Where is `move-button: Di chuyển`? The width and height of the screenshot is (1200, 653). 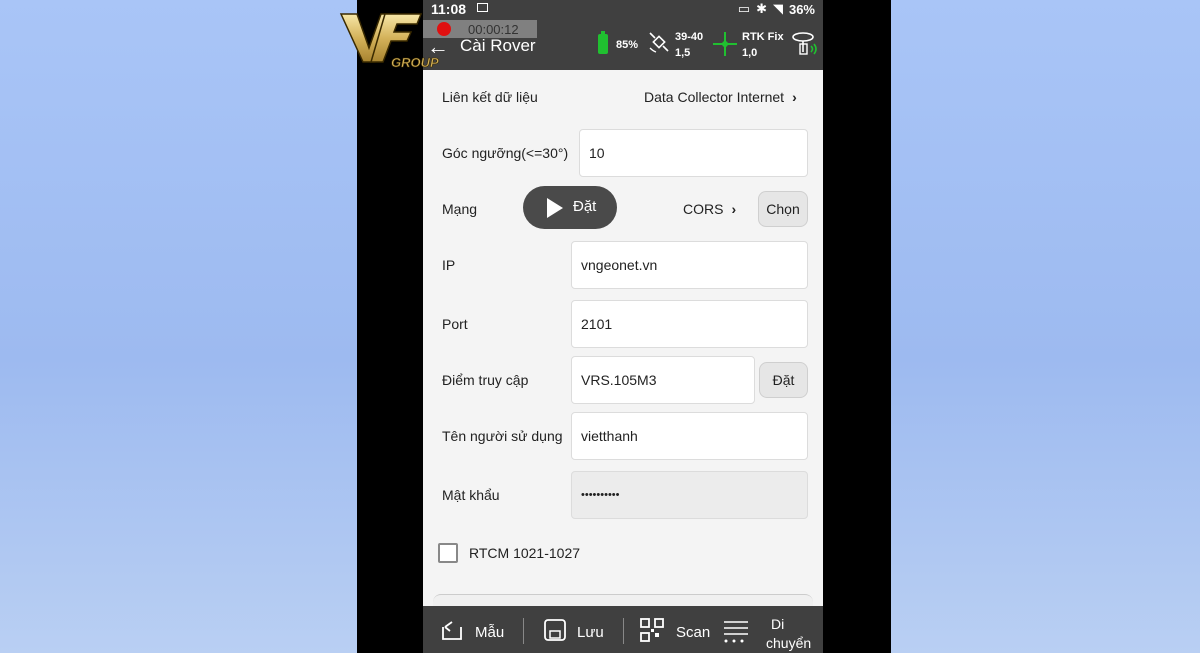 move-button: Di chuyển is located at coordinates (773, 629).